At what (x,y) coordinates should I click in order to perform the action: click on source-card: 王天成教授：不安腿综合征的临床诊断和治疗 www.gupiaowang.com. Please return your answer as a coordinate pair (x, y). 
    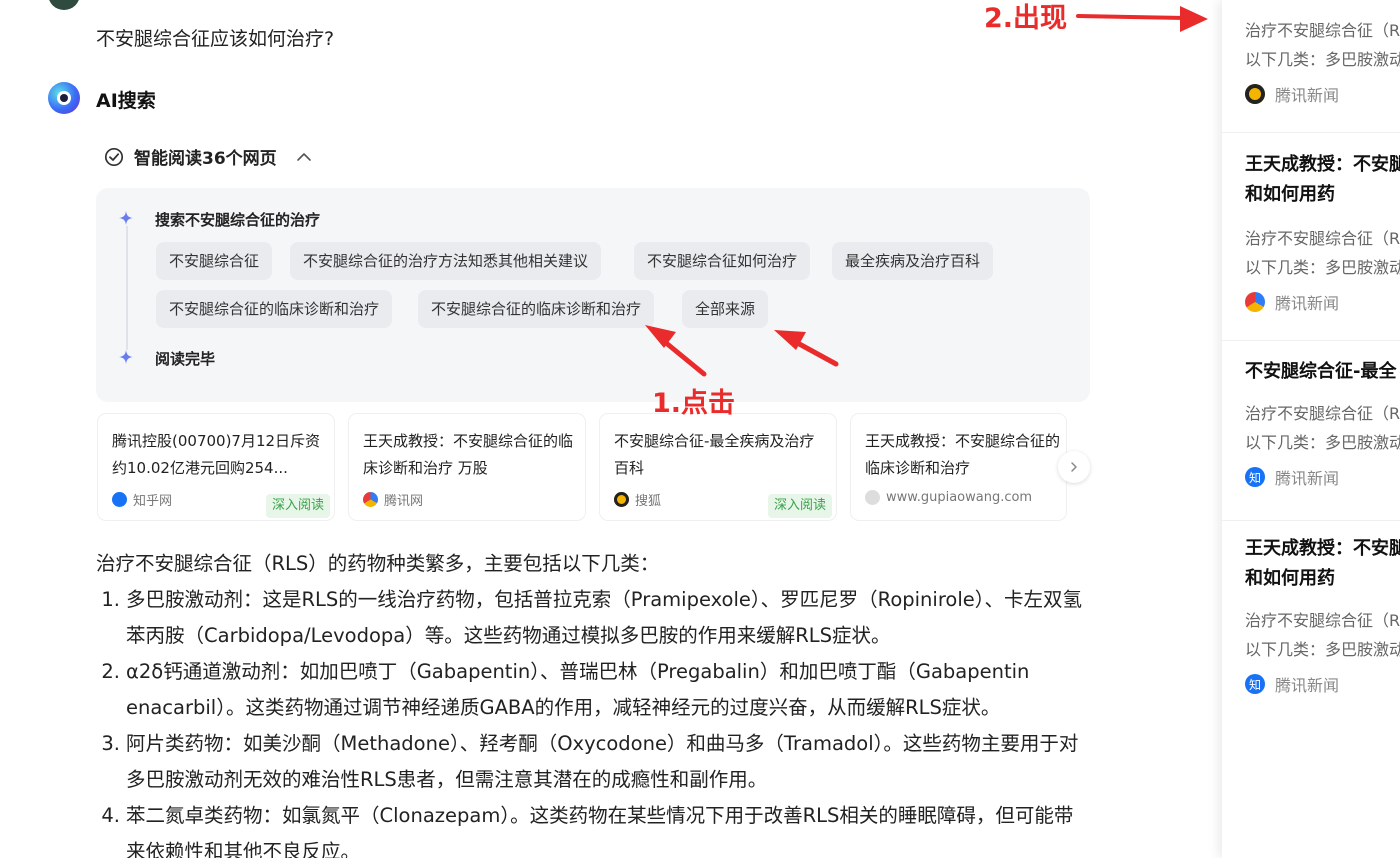
    Looking at the image, I should click on (958, 467).